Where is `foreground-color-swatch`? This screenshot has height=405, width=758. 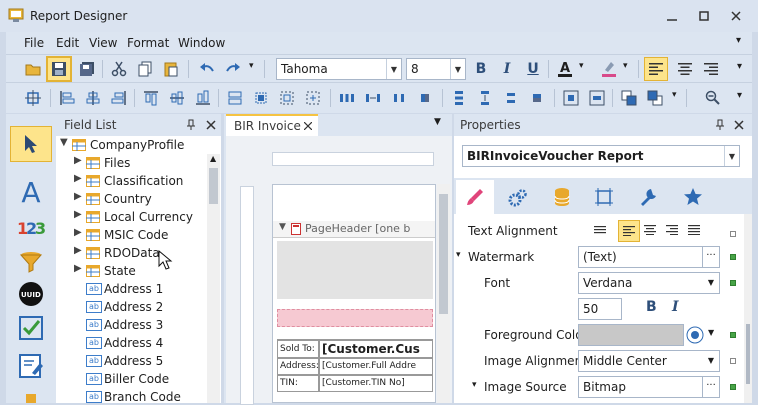 foreground-color-swatch is located at coordinates (631, 335).